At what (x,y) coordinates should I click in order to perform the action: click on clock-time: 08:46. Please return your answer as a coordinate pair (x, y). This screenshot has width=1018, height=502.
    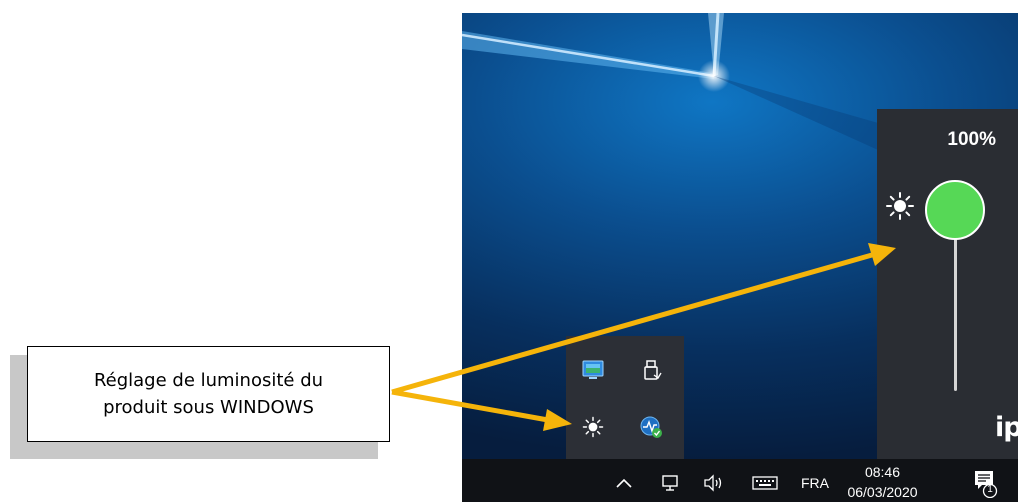
    Looking at the image, I should click on (882, 472).